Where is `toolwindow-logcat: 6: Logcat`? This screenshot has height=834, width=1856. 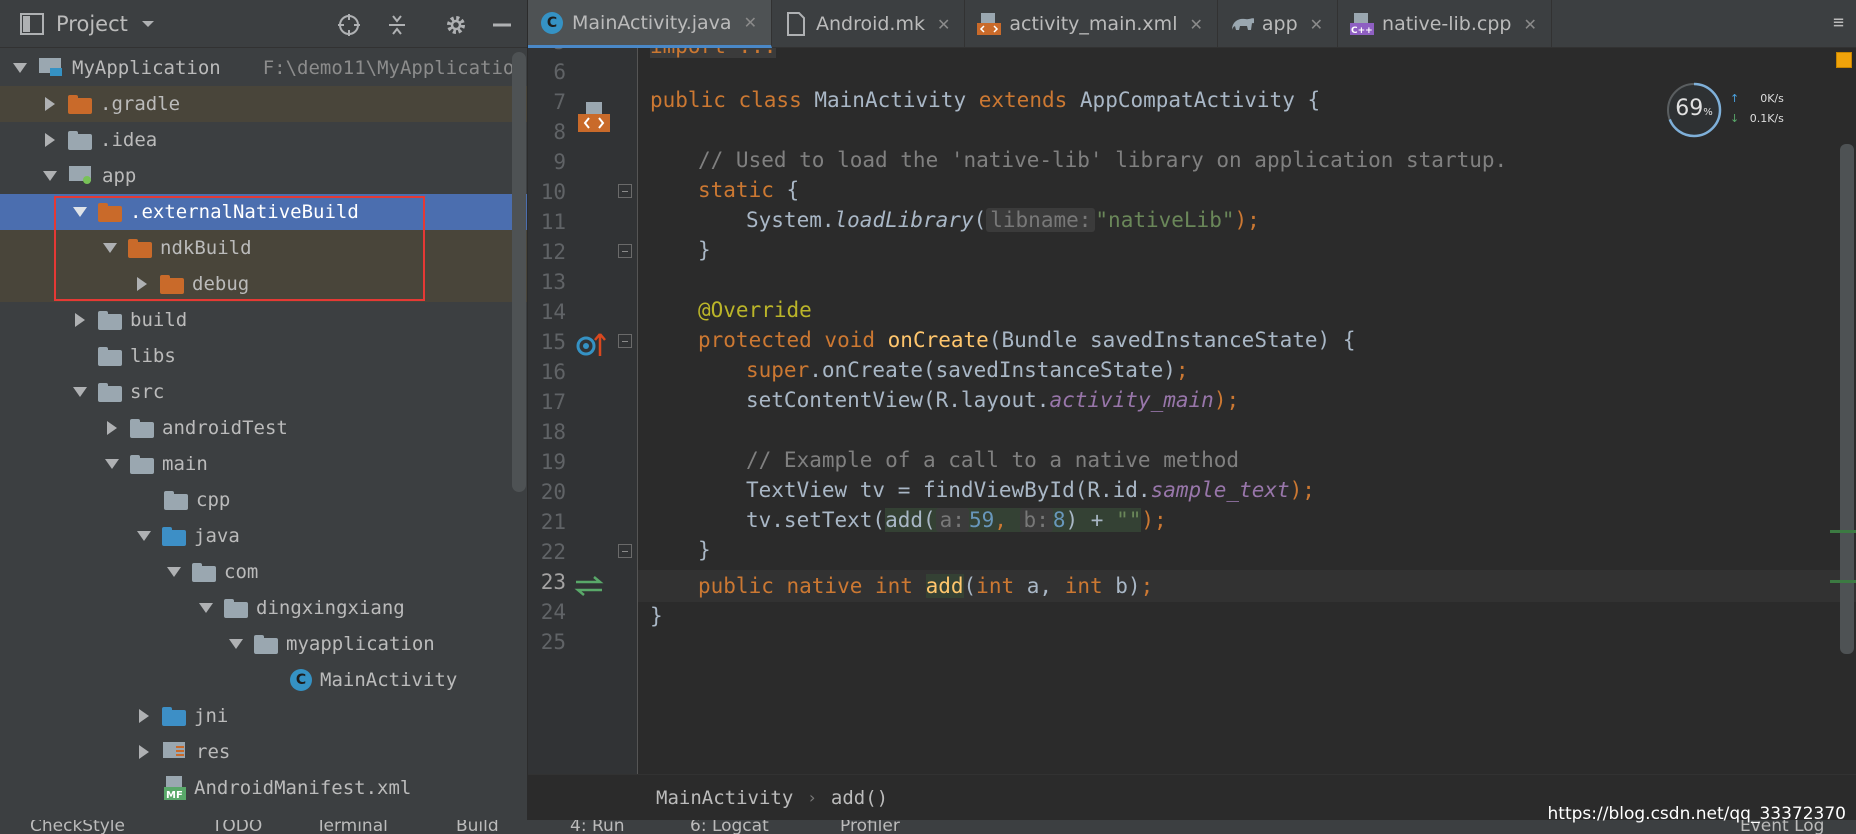 toolwindow-logcat: 6: Logcat is located at coordinates (729, 827).